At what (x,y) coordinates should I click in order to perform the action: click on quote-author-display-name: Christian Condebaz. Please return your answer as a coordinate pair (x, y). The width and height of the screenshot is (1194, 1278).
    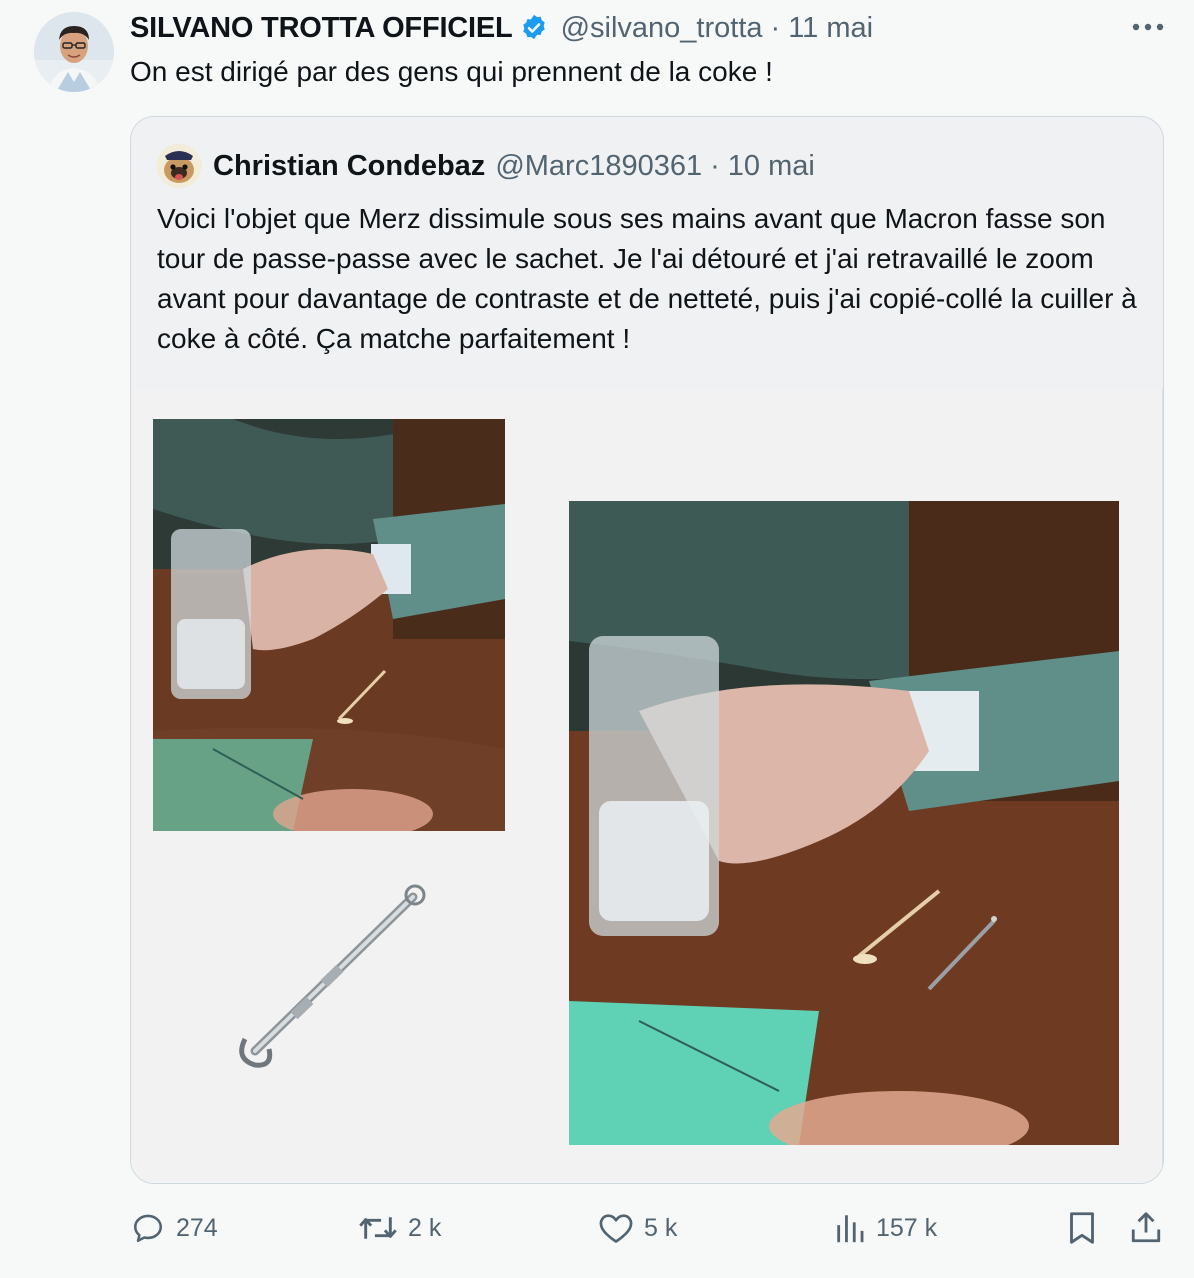
    Looking at the image, I should click on (349, 165).